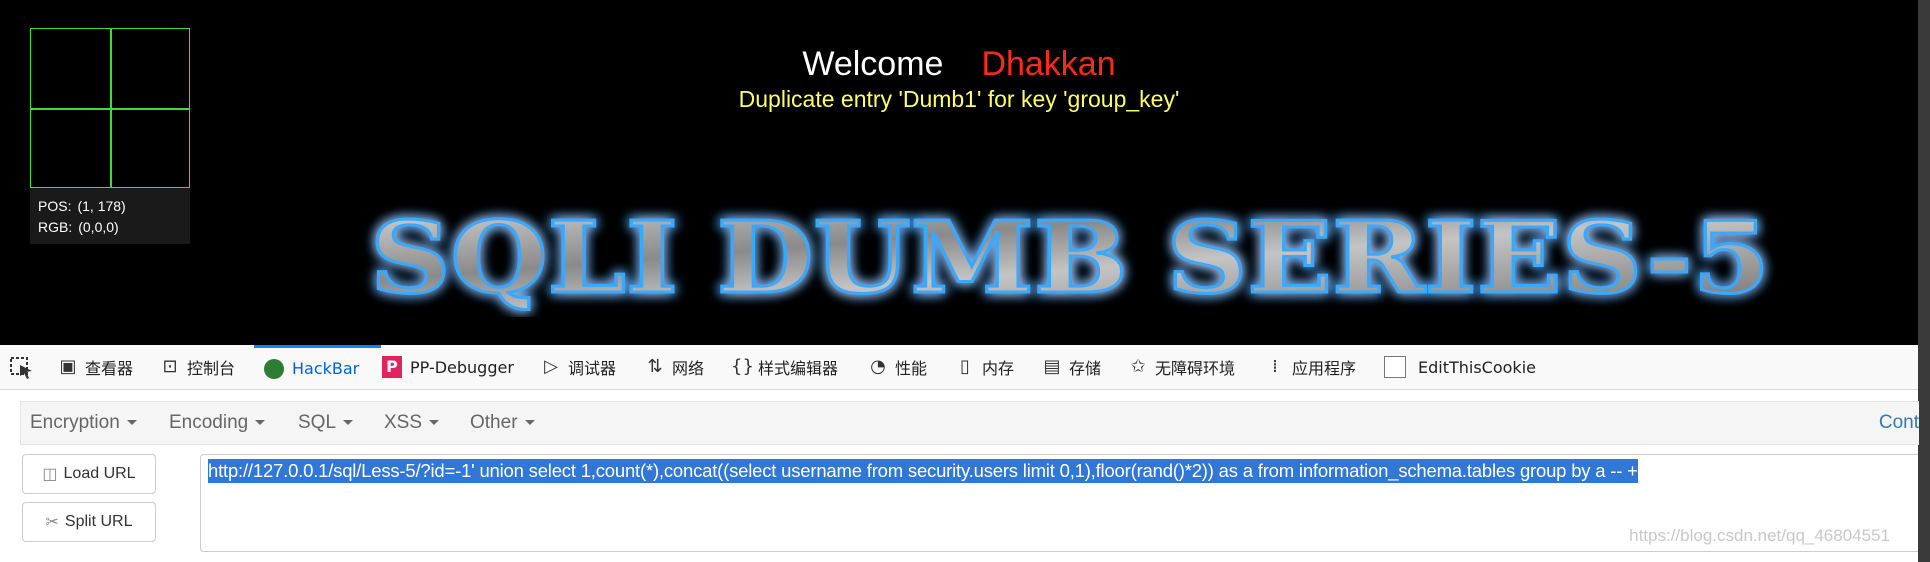 The width and height of the screenshot is (1930, 562). I want to click on contribute-link: Cont, so click(1899, 423).